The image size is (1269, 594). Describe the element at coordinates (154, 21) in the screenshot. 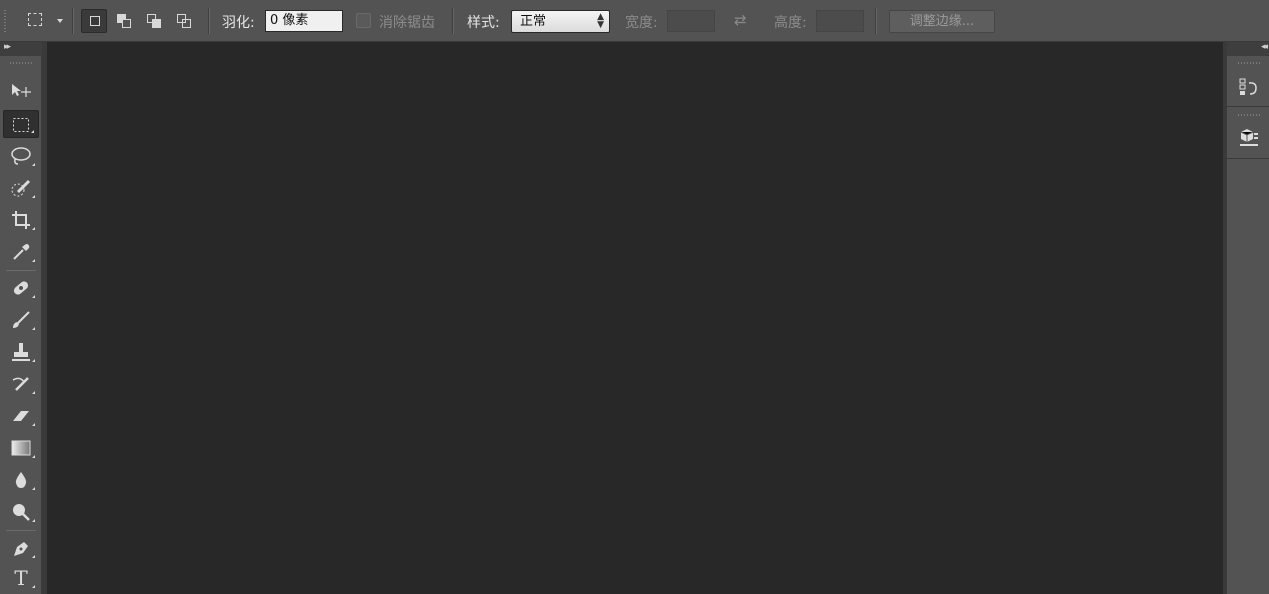

I see `subtract-from-selection-button` at that location.